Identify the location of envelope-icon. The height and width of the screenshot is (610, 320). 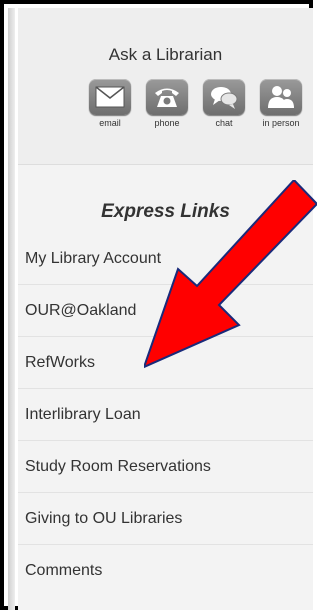
(110, 97).